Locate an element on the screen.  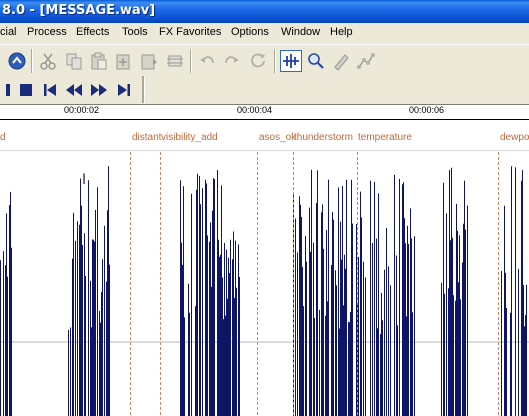
redo-icon is located at coordinates (232, 61).